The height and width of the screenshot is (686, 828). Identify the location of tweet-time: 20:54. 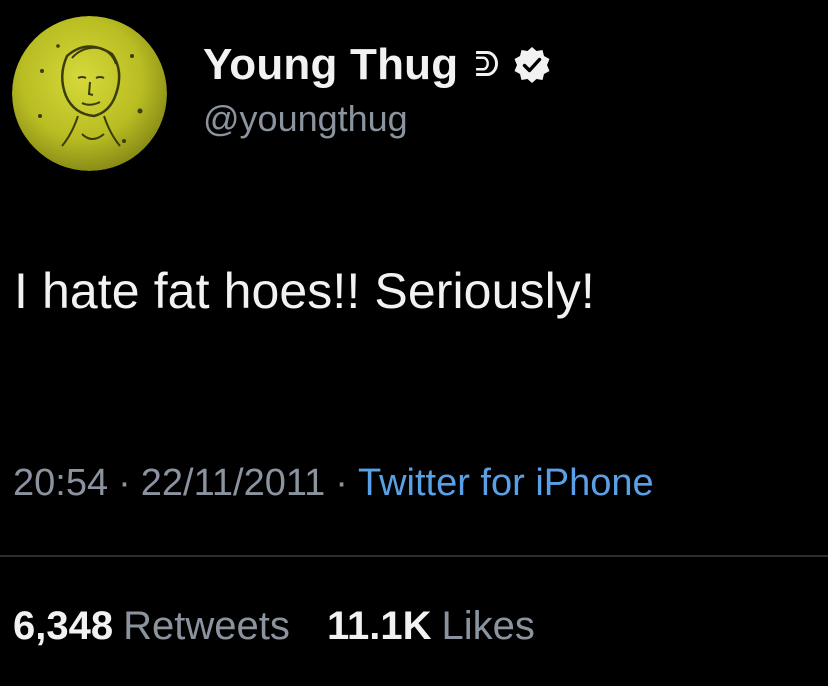
(60, 483).